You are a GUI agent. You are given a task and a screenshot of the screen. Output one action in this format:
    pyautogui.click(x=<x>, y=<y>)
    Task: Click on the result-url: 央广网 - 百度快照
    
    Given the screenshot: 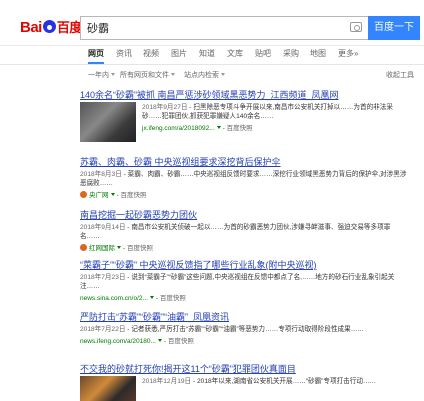 What is the action you would take?
    pyautogui.click(x=245, y=194)
    